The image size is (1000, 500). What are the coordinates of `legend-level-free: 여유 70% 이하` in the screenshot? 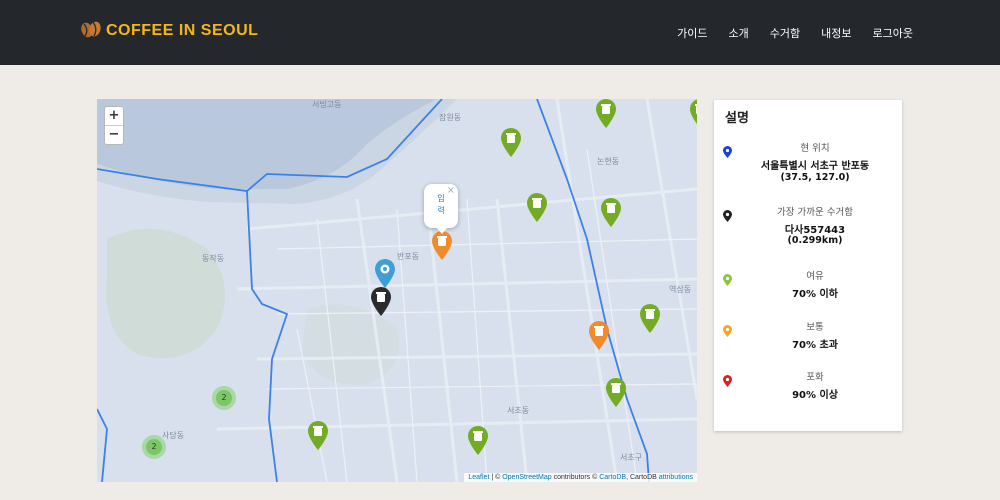 It's located at (808, 288).